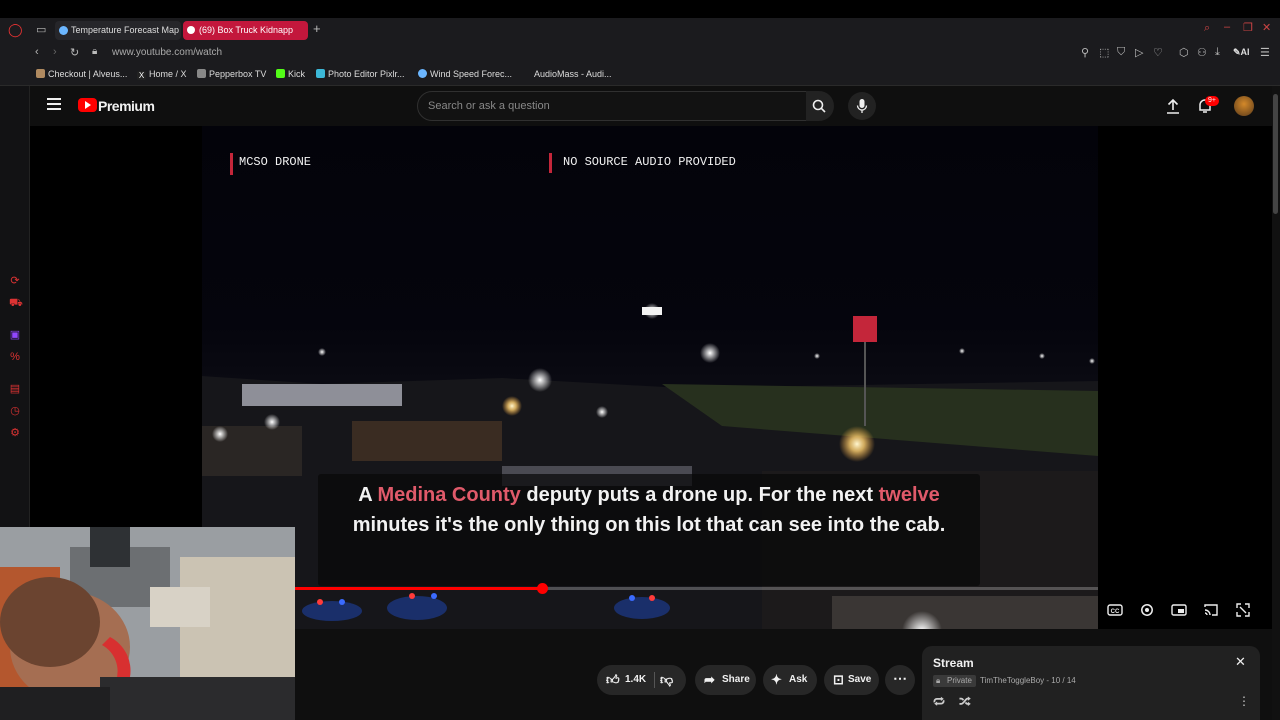 The height and width of the screenshot is (720, 1280). Describe the element at coordinates (125, 30) in the screenshot. I see `tab-label: Temperature Forecast Map` at that location.